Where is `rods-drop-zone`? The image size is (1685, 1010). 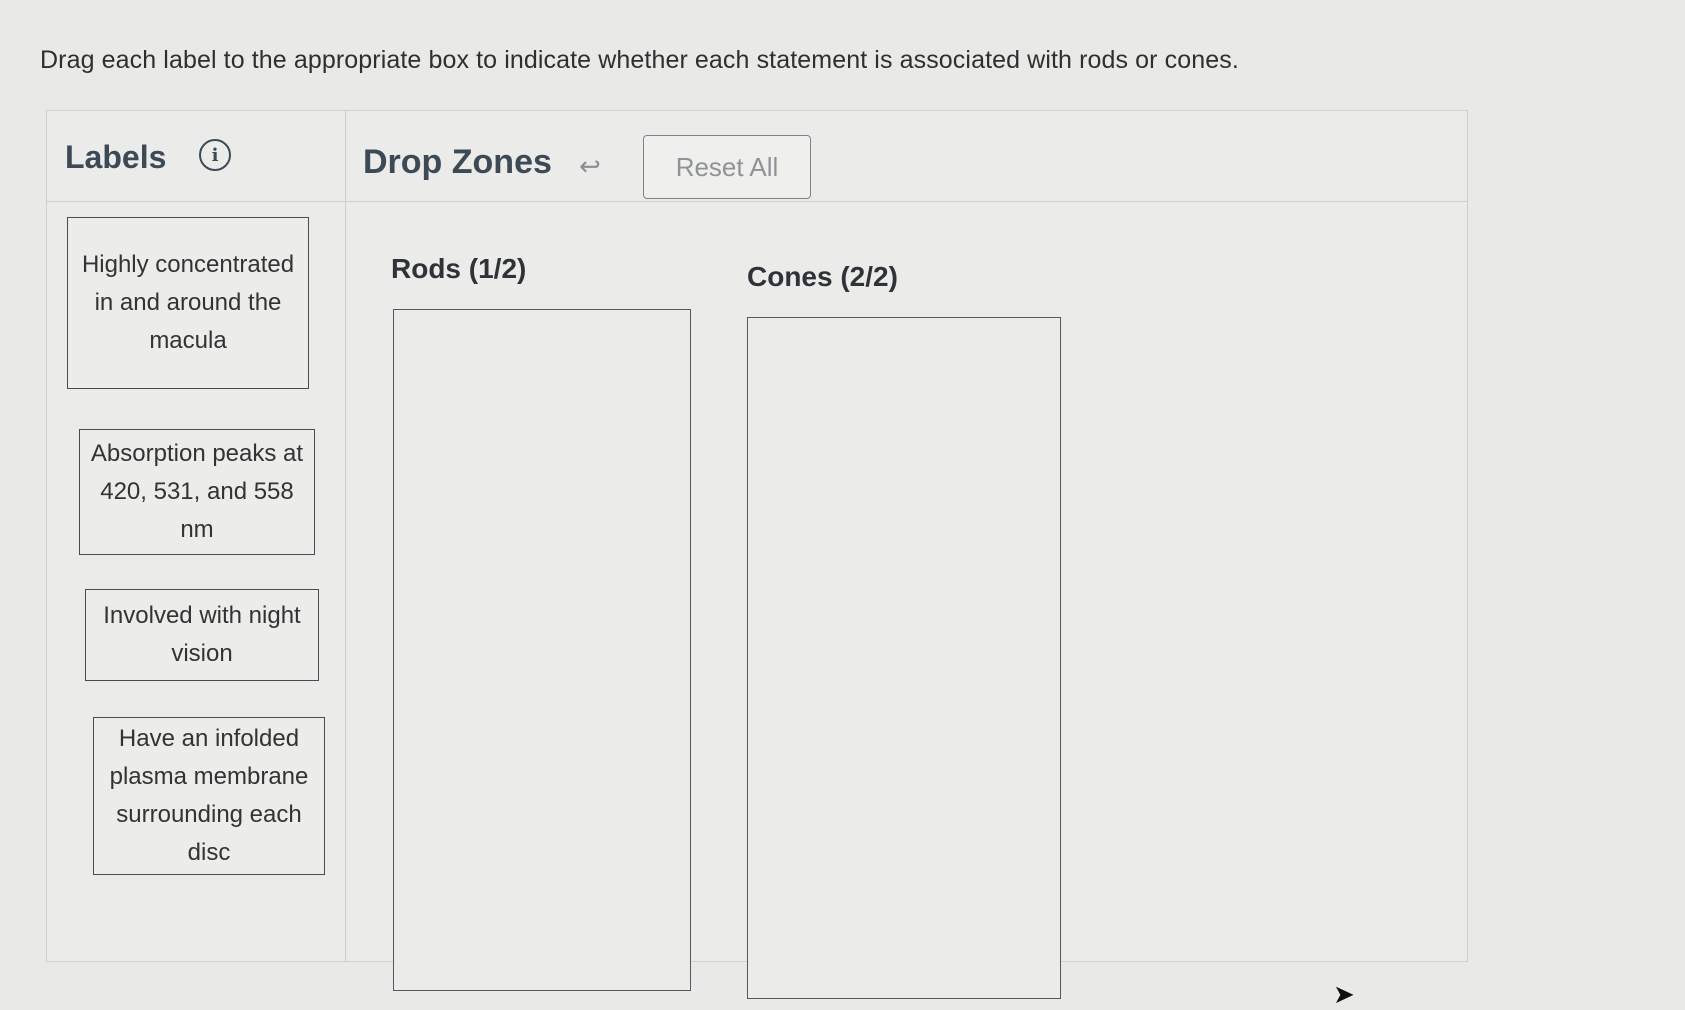 rods-drop-zone is located at coordinates (542, 650).